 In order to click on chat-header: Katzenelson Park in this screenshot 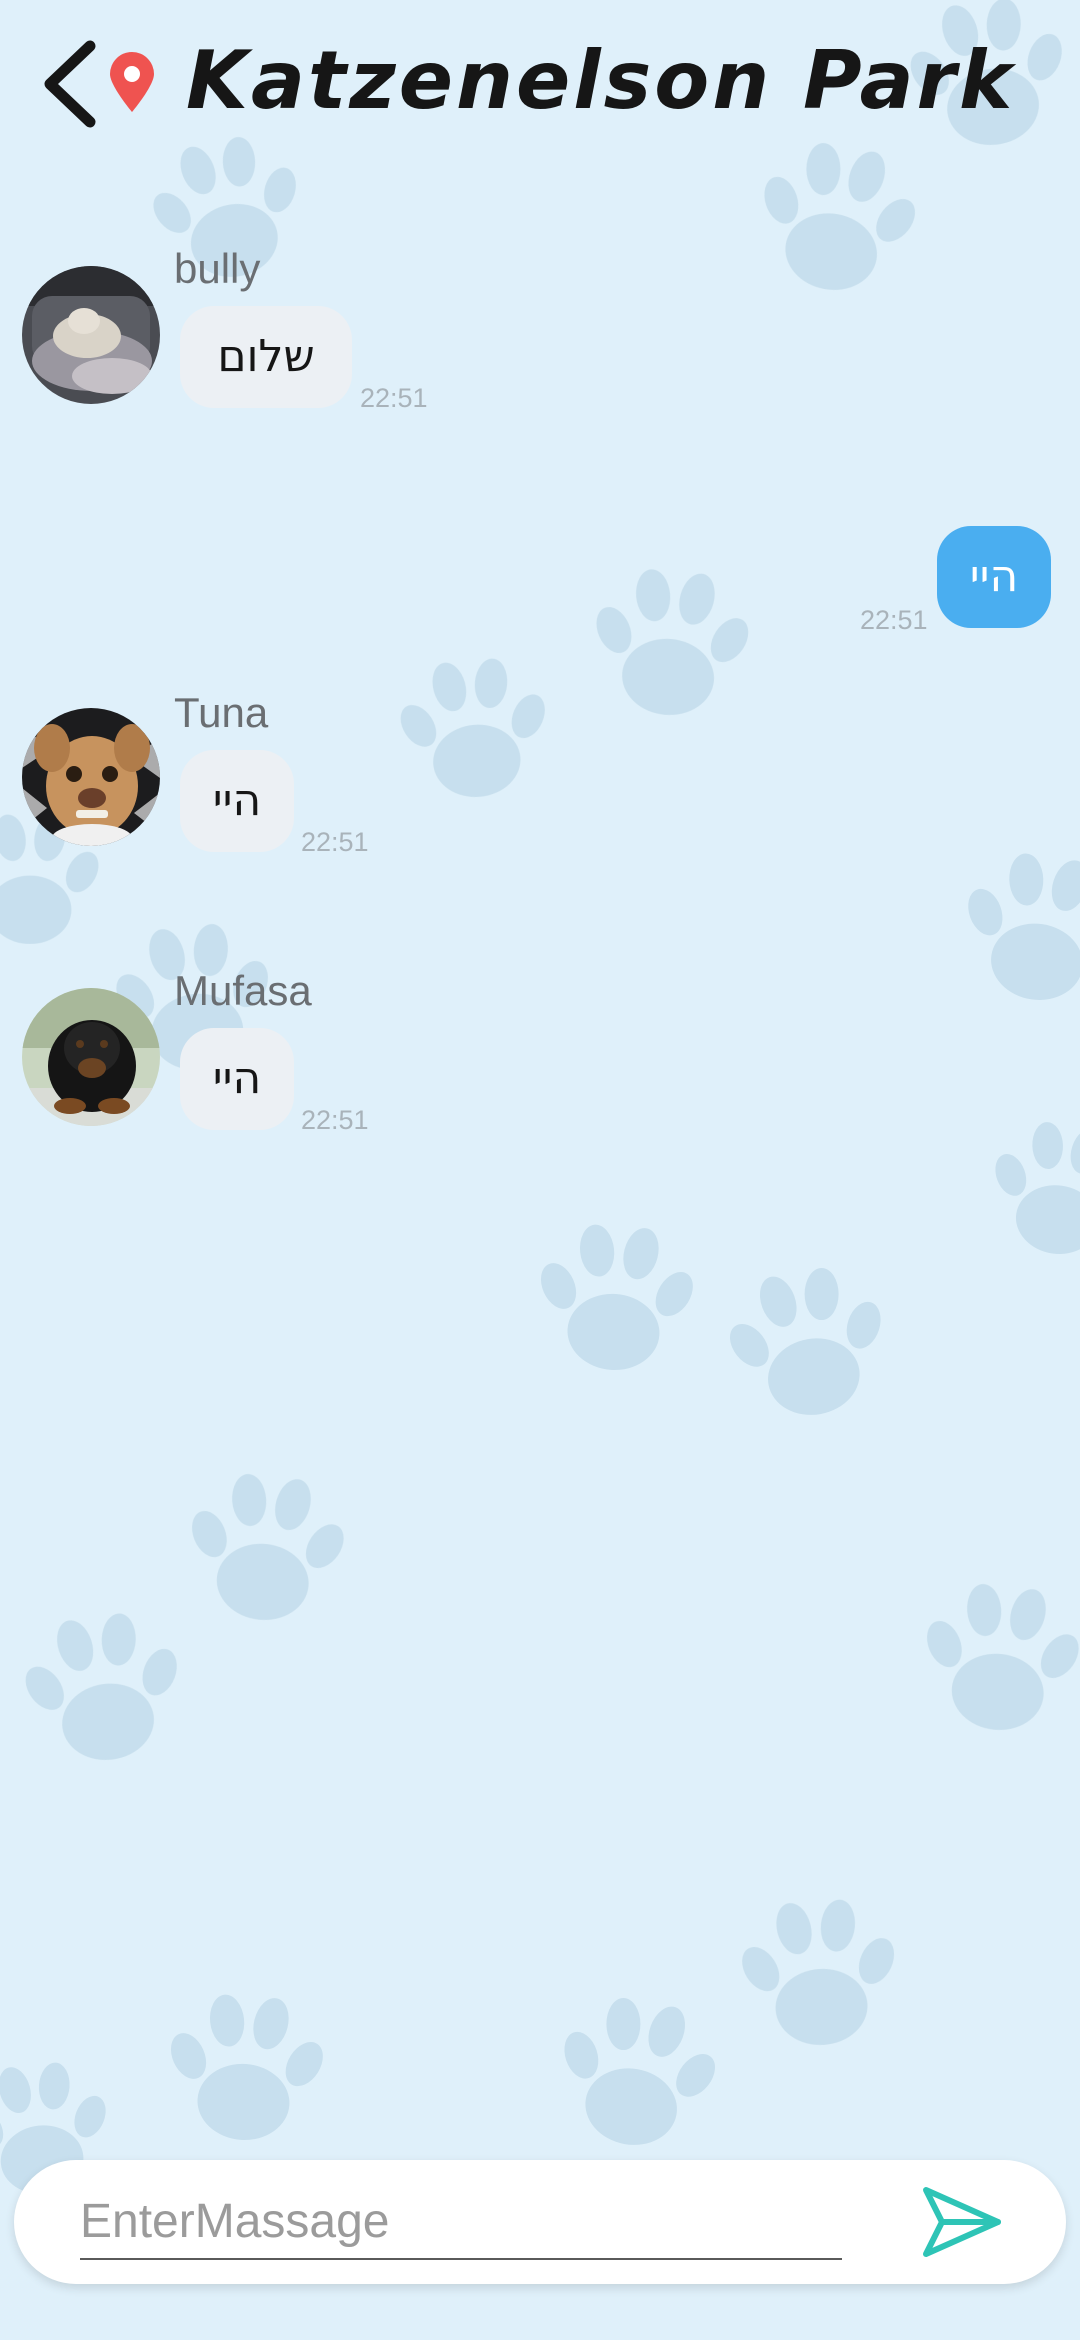, I will do `click(540, 85)`.